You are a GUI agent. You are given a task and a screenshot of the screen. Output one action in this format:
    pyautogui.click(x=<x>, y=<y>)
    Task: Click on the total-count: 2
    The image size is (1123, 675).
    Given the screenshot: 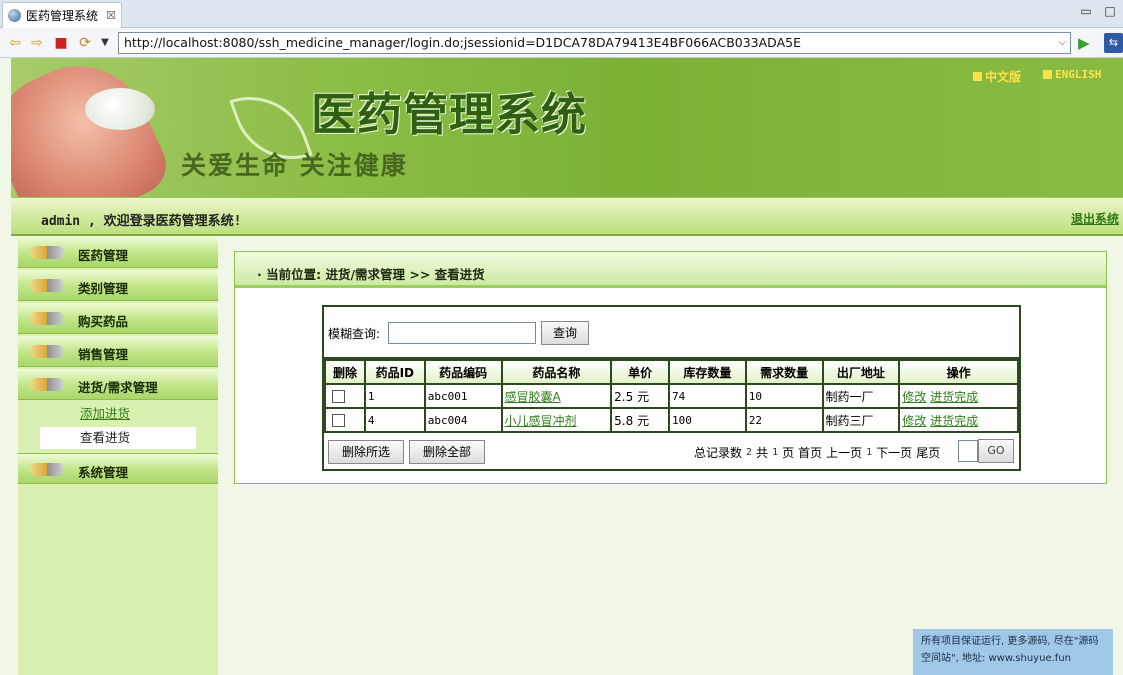 What is the action you would take?
    pyautogui.click(x=749, y=452)
    